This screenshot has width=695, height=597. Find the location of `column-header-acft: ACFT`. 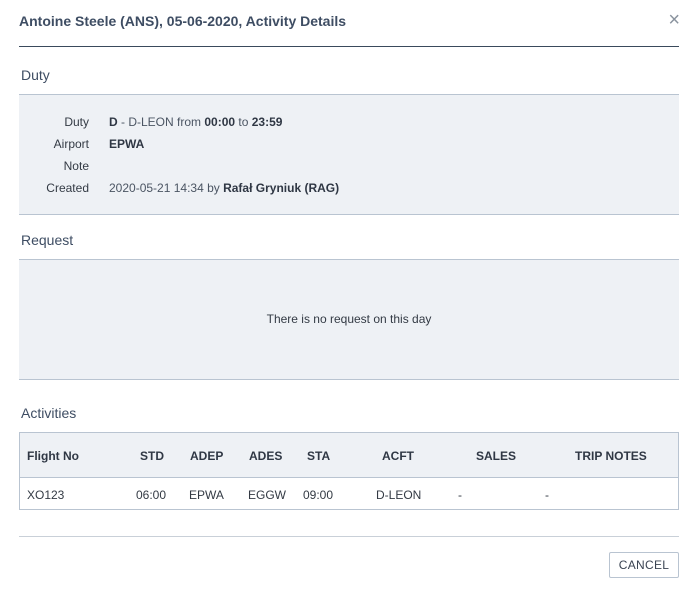

column-header-acft: ACFT is located at coordinates (398, 456).